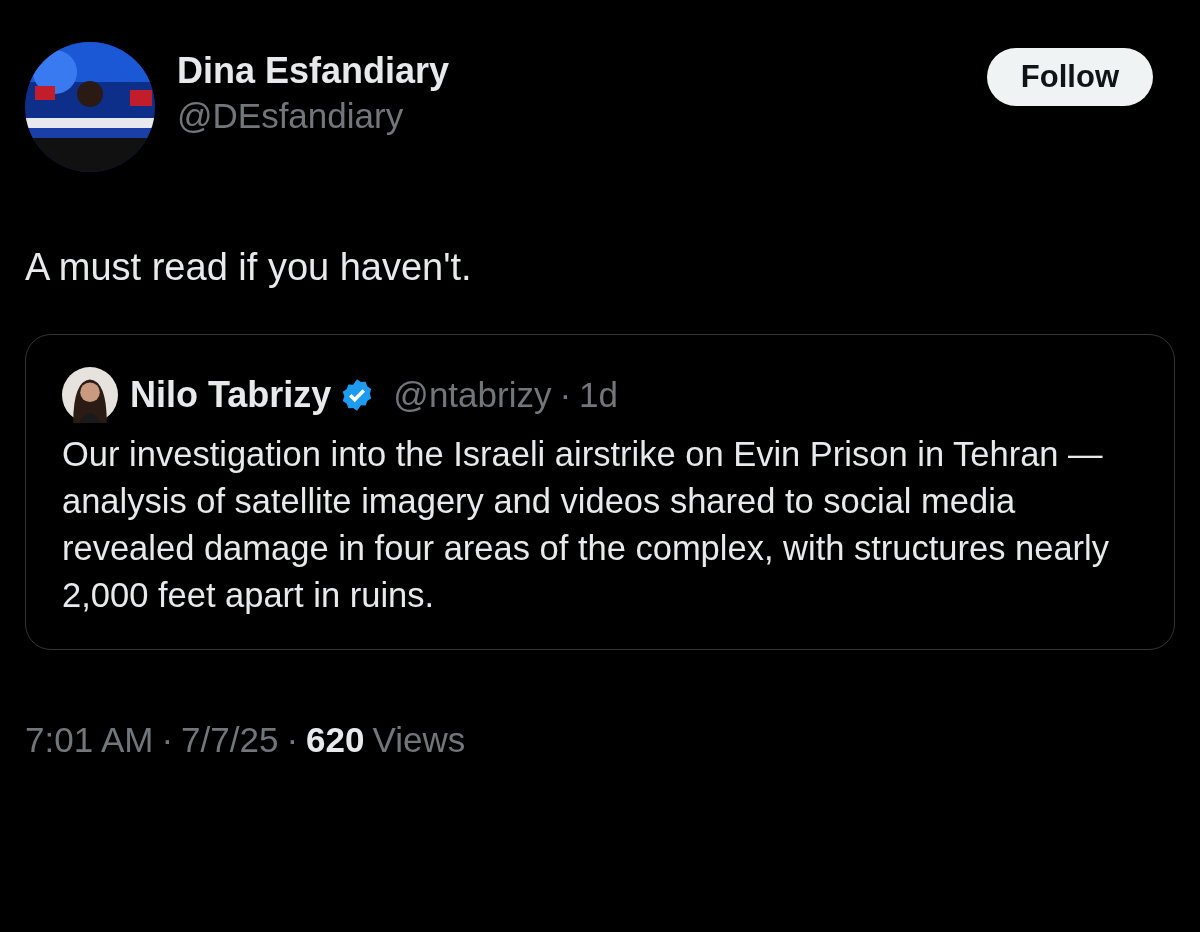 Image resolution: width=1200 pixels, height=932 pixels. Describe the element at coordinates (313, 116) in the screenshot. I see `author-handle: @DEsfandiary` at that location.